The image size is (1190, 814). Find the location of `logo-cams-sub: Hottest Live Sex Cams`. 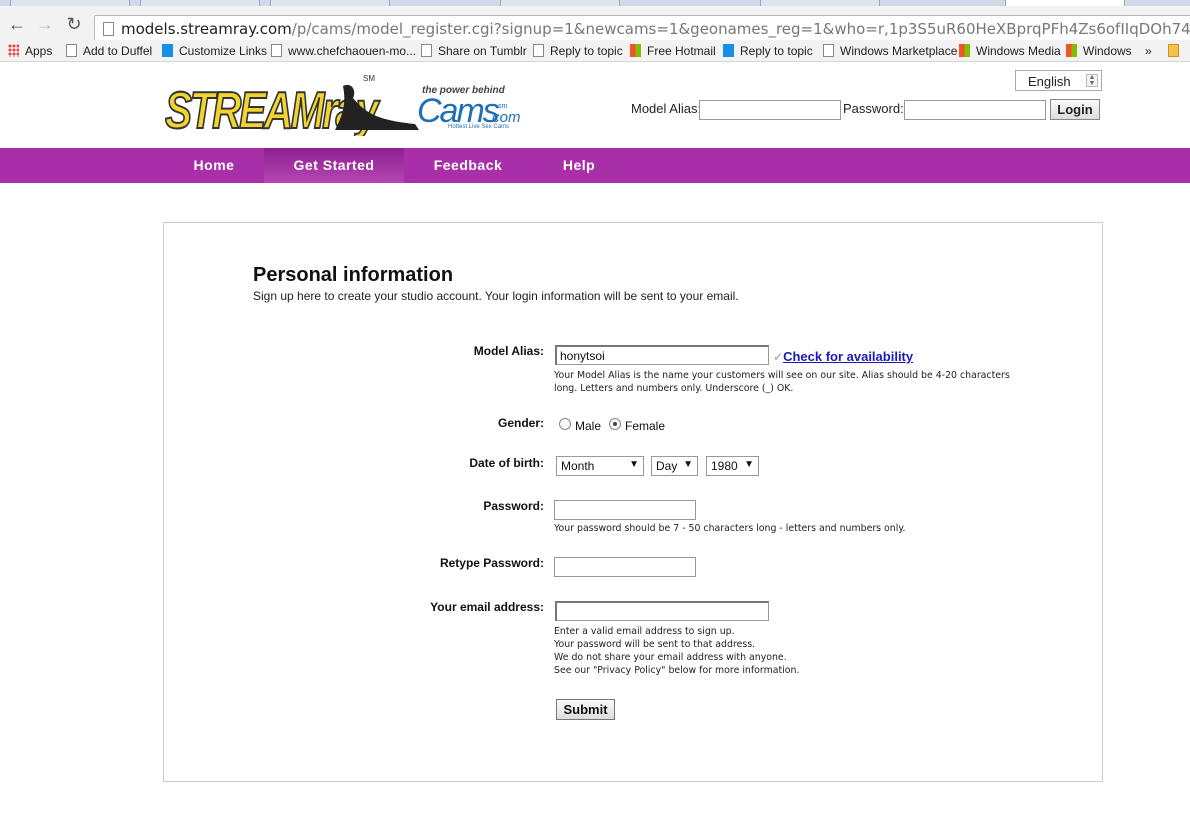

logo-cams-sub: Hottest Live Sex Cams is located at coordinates (478, 127).